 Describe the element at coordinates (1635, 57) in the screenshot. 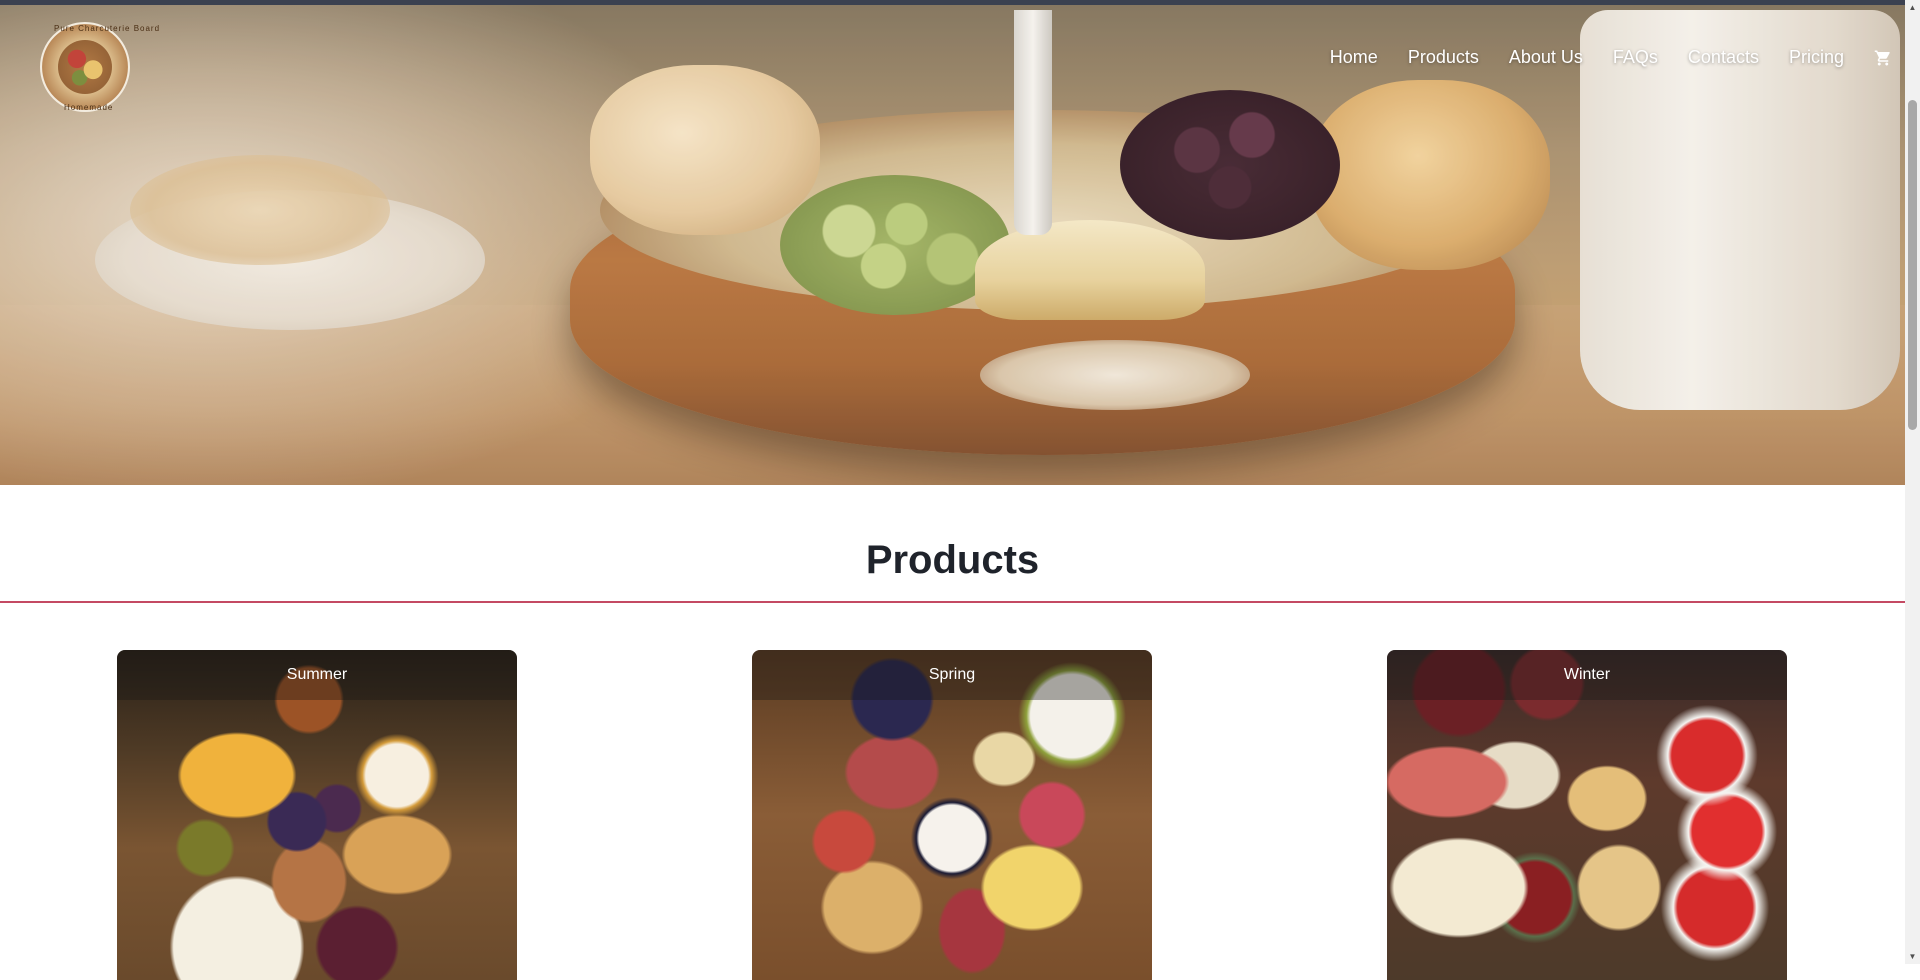

I see `nav-link-faqs: FAQs` at that location.